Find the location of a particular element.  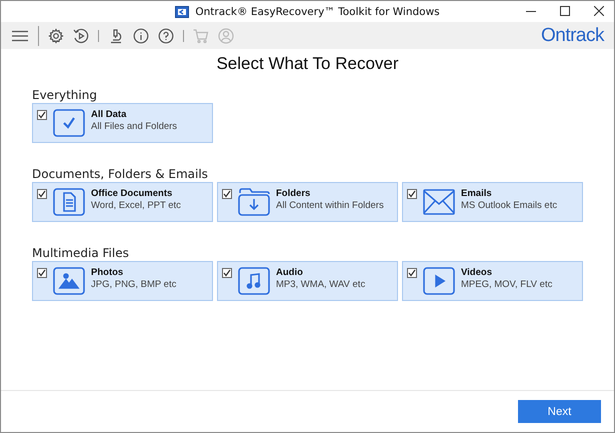

folder-icon is located at coordinates (254, 202).